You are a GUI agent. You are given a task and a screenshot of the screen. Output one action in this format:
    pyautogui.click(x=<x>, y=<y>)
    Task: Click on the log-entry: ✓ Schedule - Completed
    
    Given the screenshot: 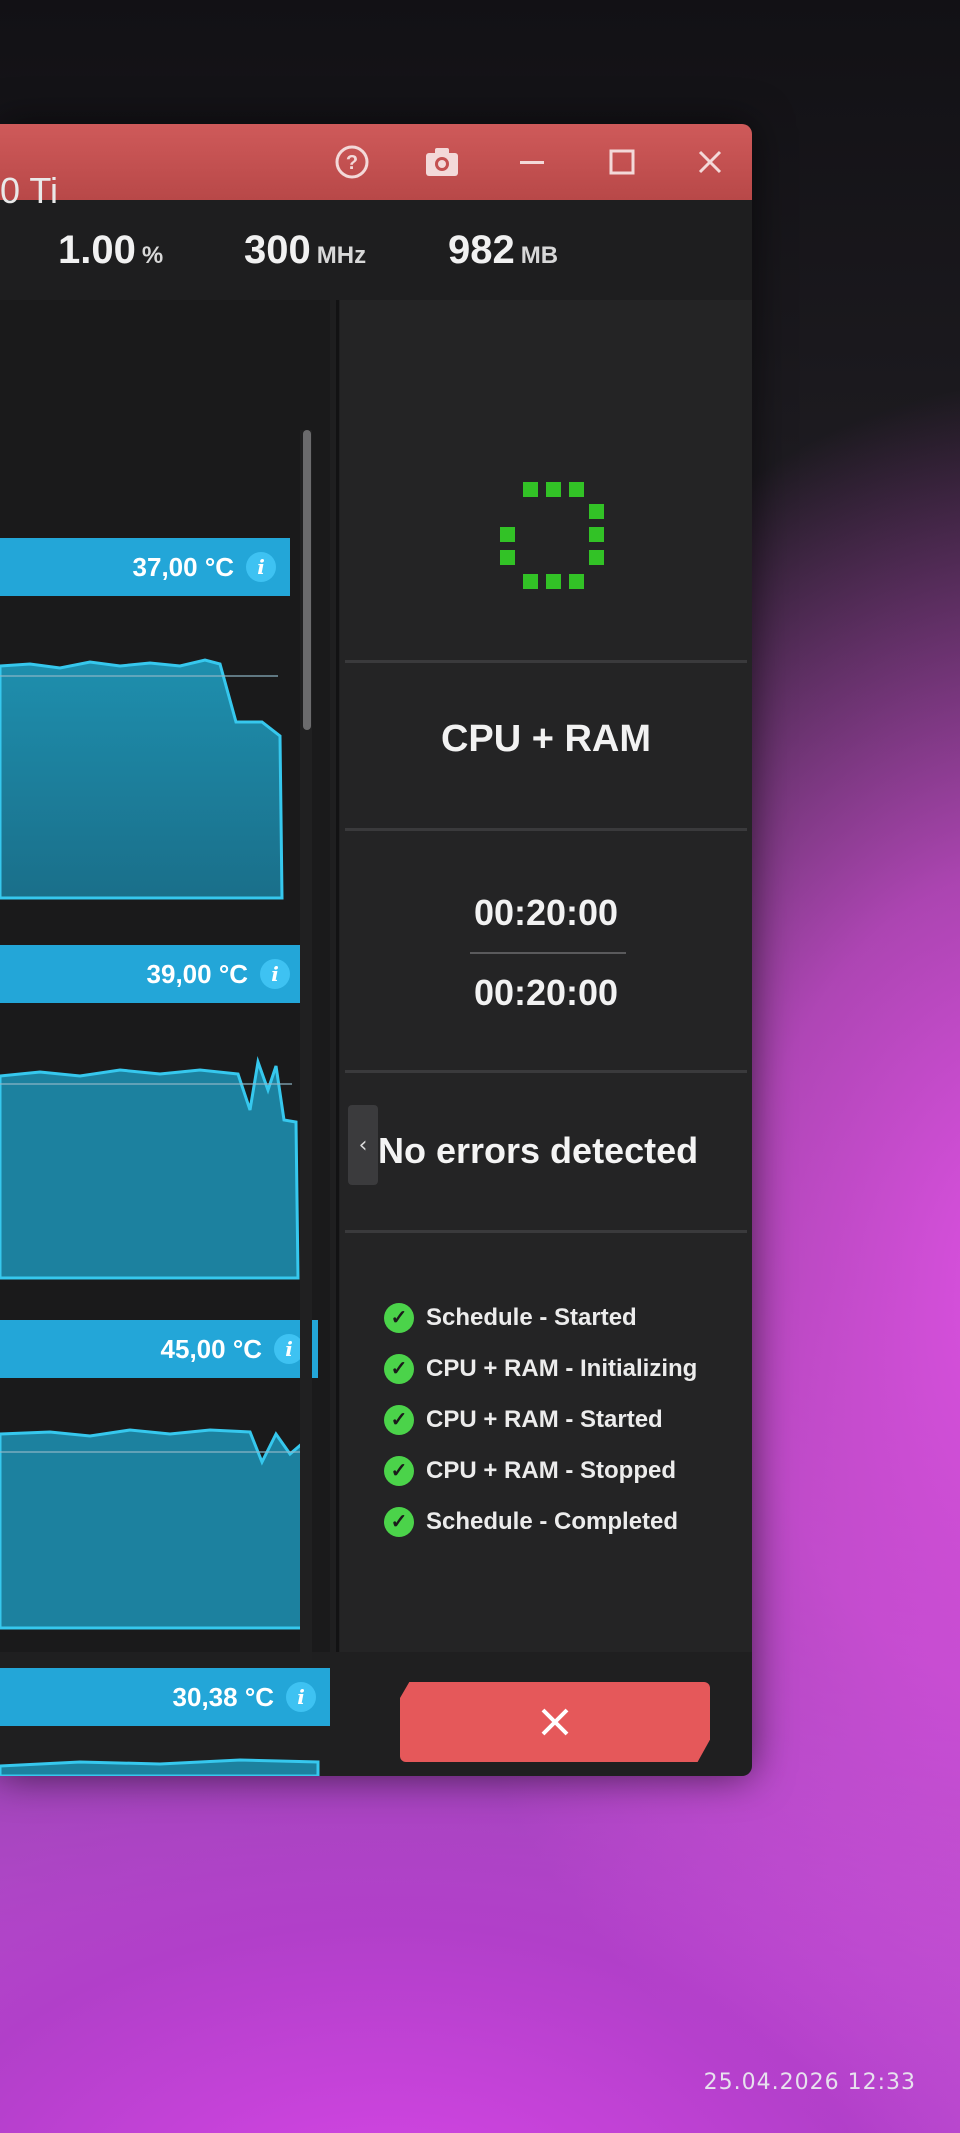 What is the action you would take?
    pyautogui.click(x=540, y=1521)
    